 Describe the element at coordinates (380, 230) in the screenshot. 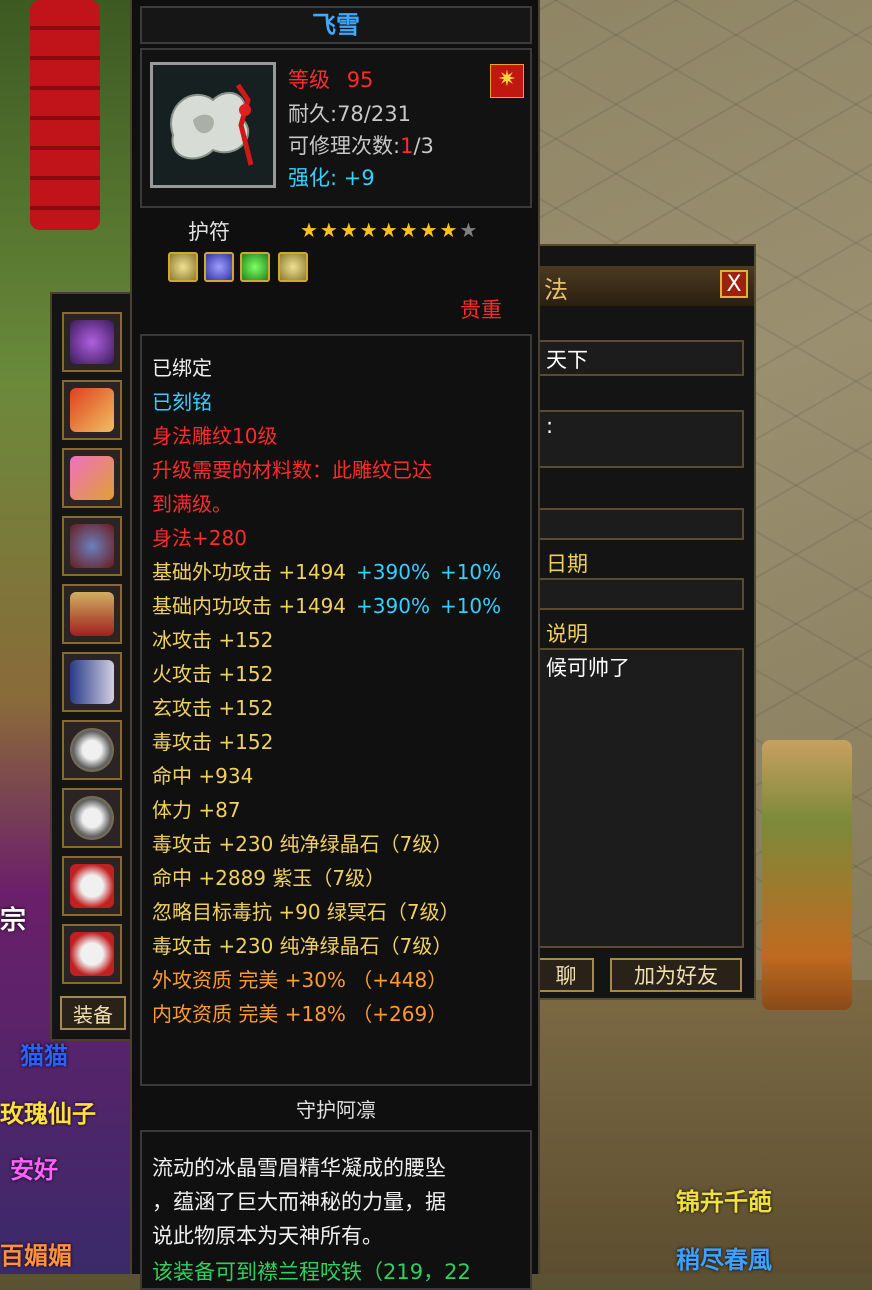

I see `star-icon: ★★★★★★★★` at that location.